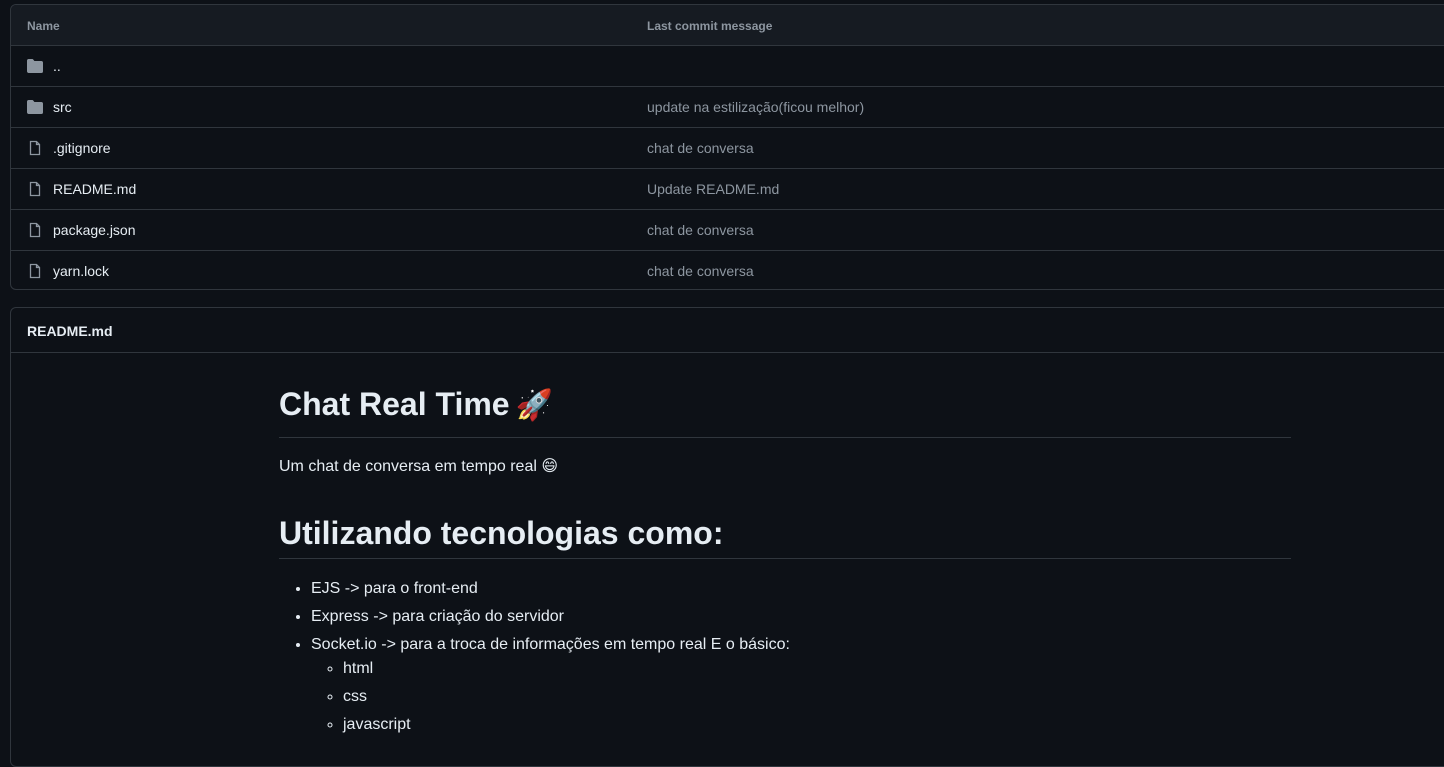 This screenshot has height=767, width=1444. I want to click on readme-header: README.md, so click(727, 330).